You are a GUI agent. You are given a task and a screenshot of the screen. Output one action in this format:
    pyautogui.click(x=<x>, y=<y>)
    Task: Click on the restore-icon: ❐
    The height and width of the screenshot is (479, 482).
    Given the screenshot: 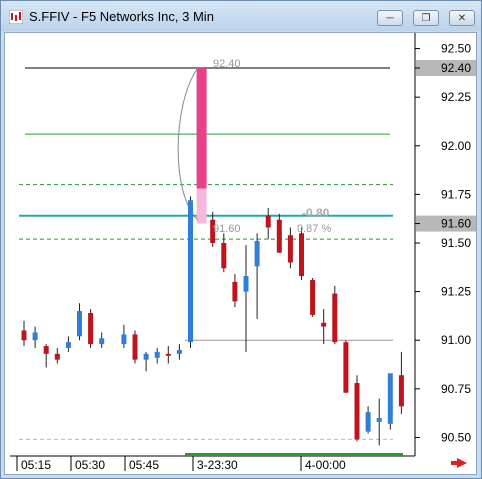 What is the action you would take?
    pyautogui.click(x=426, y=18)
    